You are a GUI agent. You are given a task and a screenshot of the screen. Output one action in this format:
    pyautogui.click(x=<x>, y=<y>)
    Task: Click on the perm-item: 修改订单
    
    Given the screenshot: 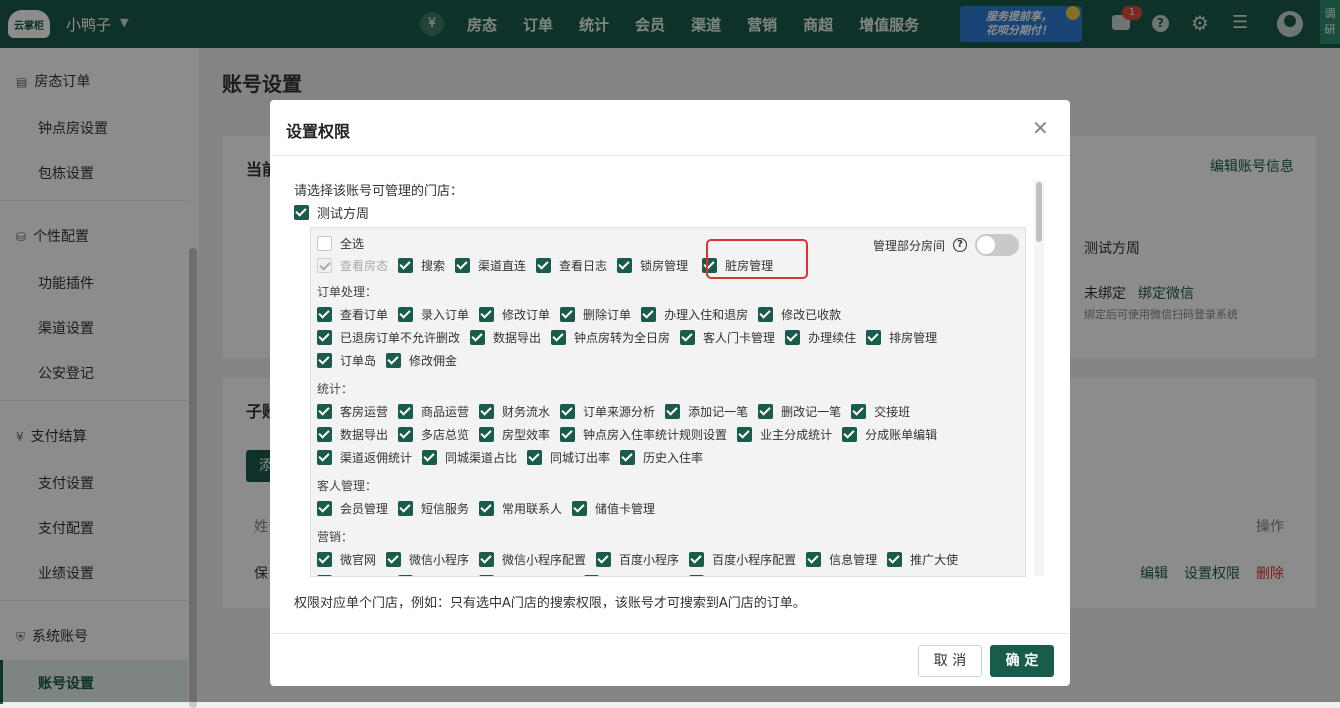 What is the action you would take?
    pyautogui.click(x=514, y=314)
    